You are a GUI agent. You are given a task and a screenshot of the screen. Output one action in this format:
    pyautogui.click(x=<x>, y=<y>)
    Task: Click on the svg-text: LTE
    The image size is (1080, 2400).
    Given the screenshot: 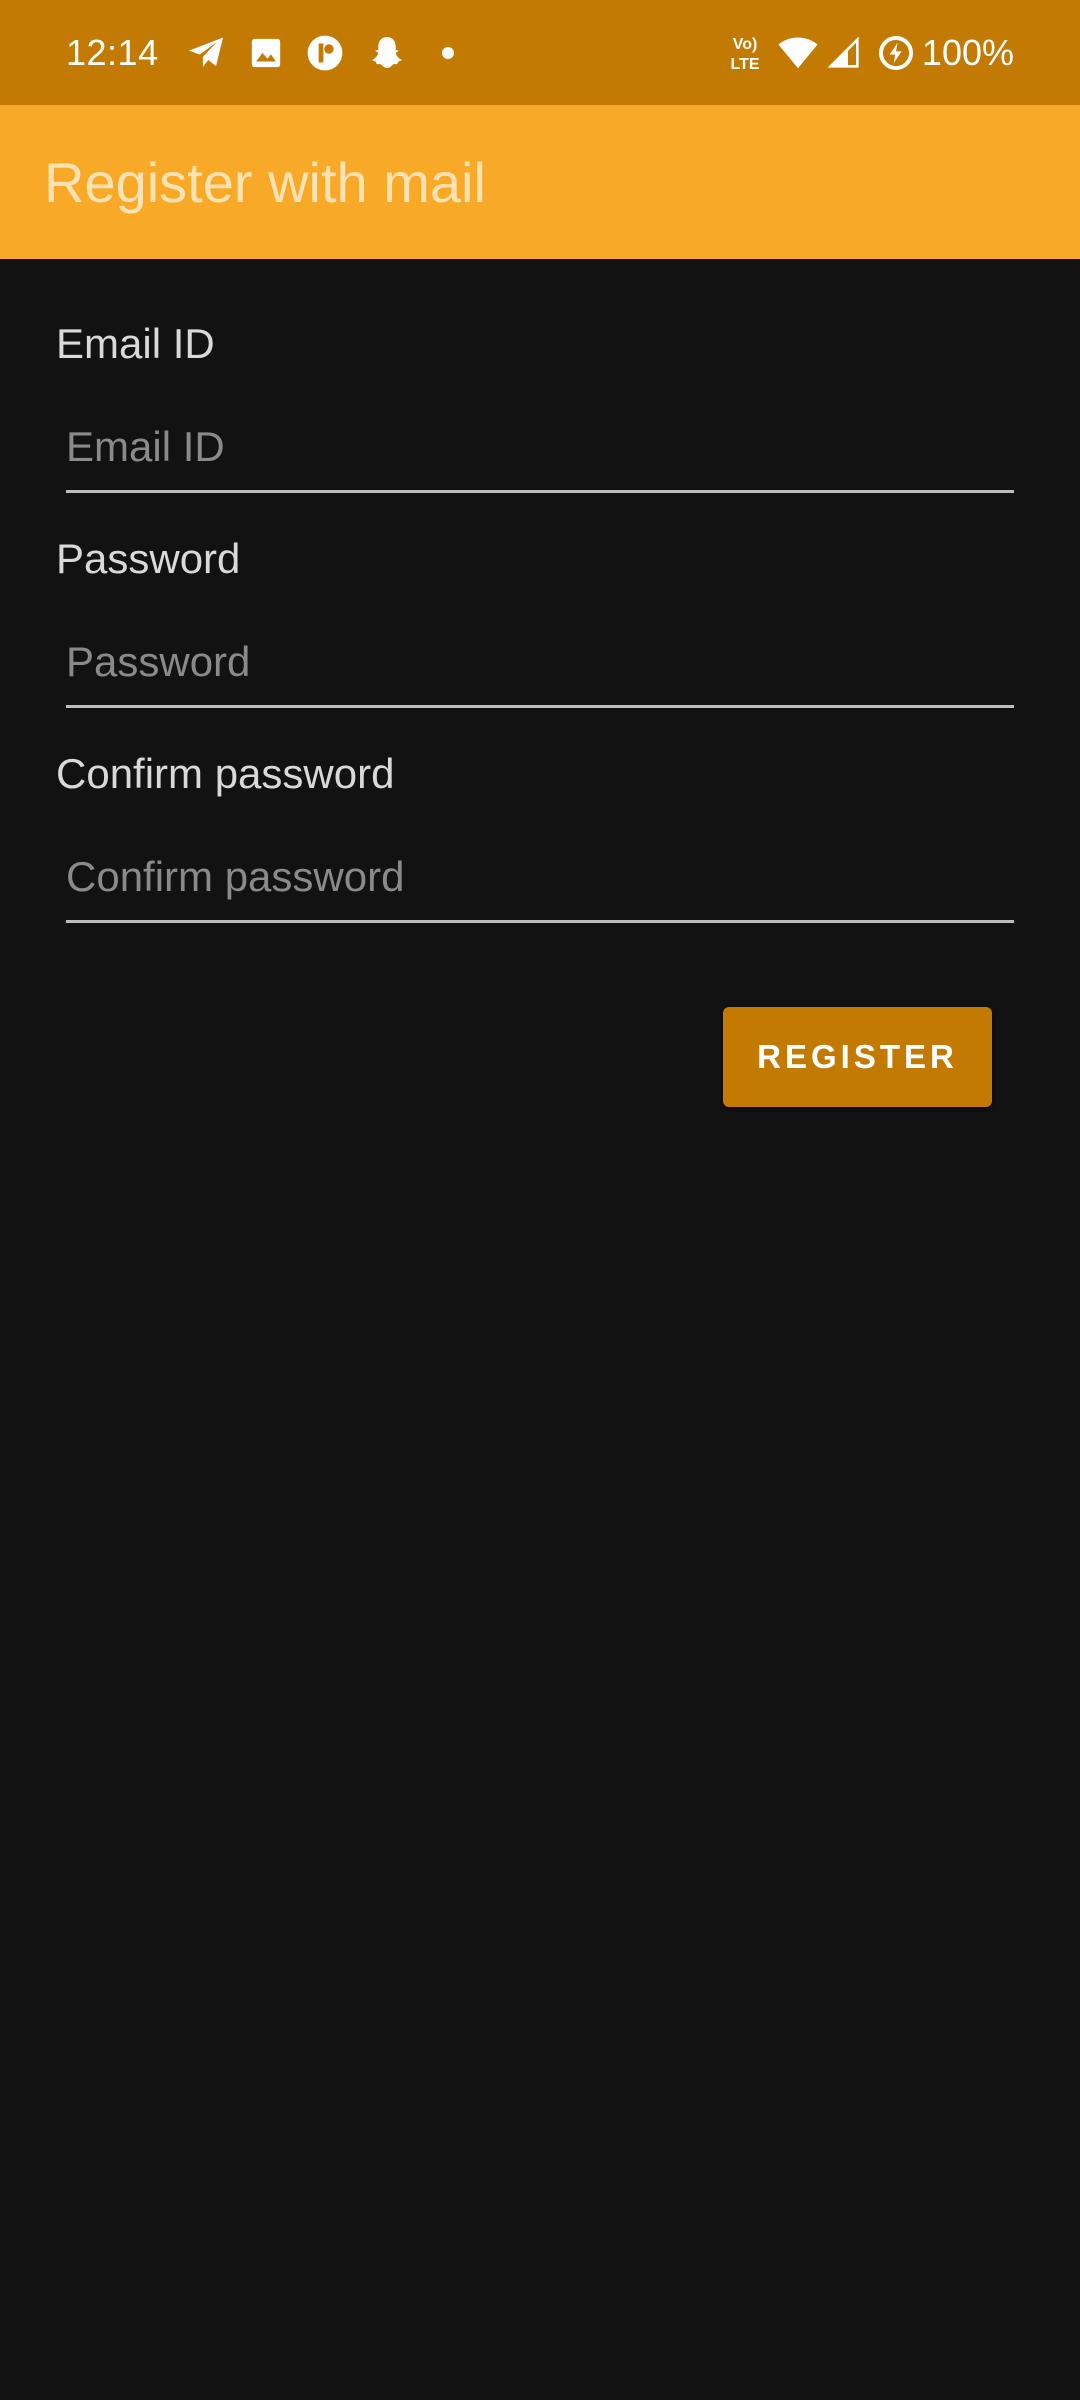 What is the action you would take?
    pyautogui.click(x=744, y=64)
    